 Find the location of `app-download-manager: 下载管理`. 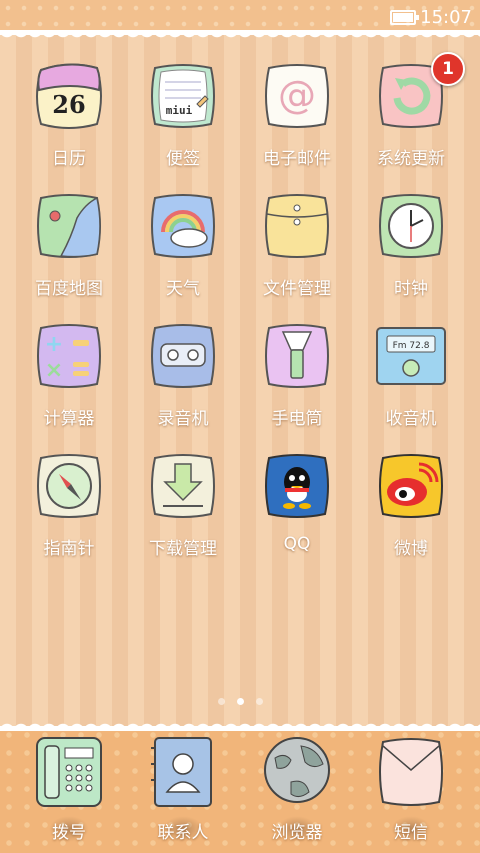

app-download-manager: 下载管理 is located at coordinates (183, 508).